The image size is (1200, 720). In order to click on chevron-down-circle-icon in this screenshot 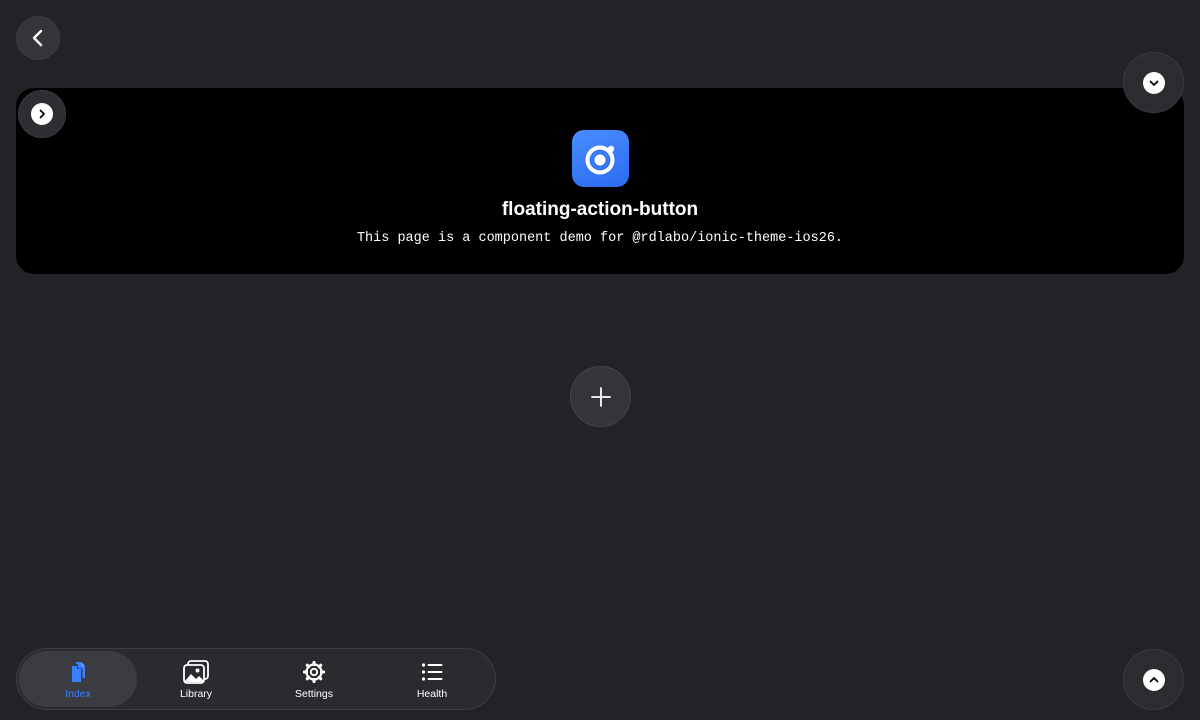, I will do `click(1153, 82)`.